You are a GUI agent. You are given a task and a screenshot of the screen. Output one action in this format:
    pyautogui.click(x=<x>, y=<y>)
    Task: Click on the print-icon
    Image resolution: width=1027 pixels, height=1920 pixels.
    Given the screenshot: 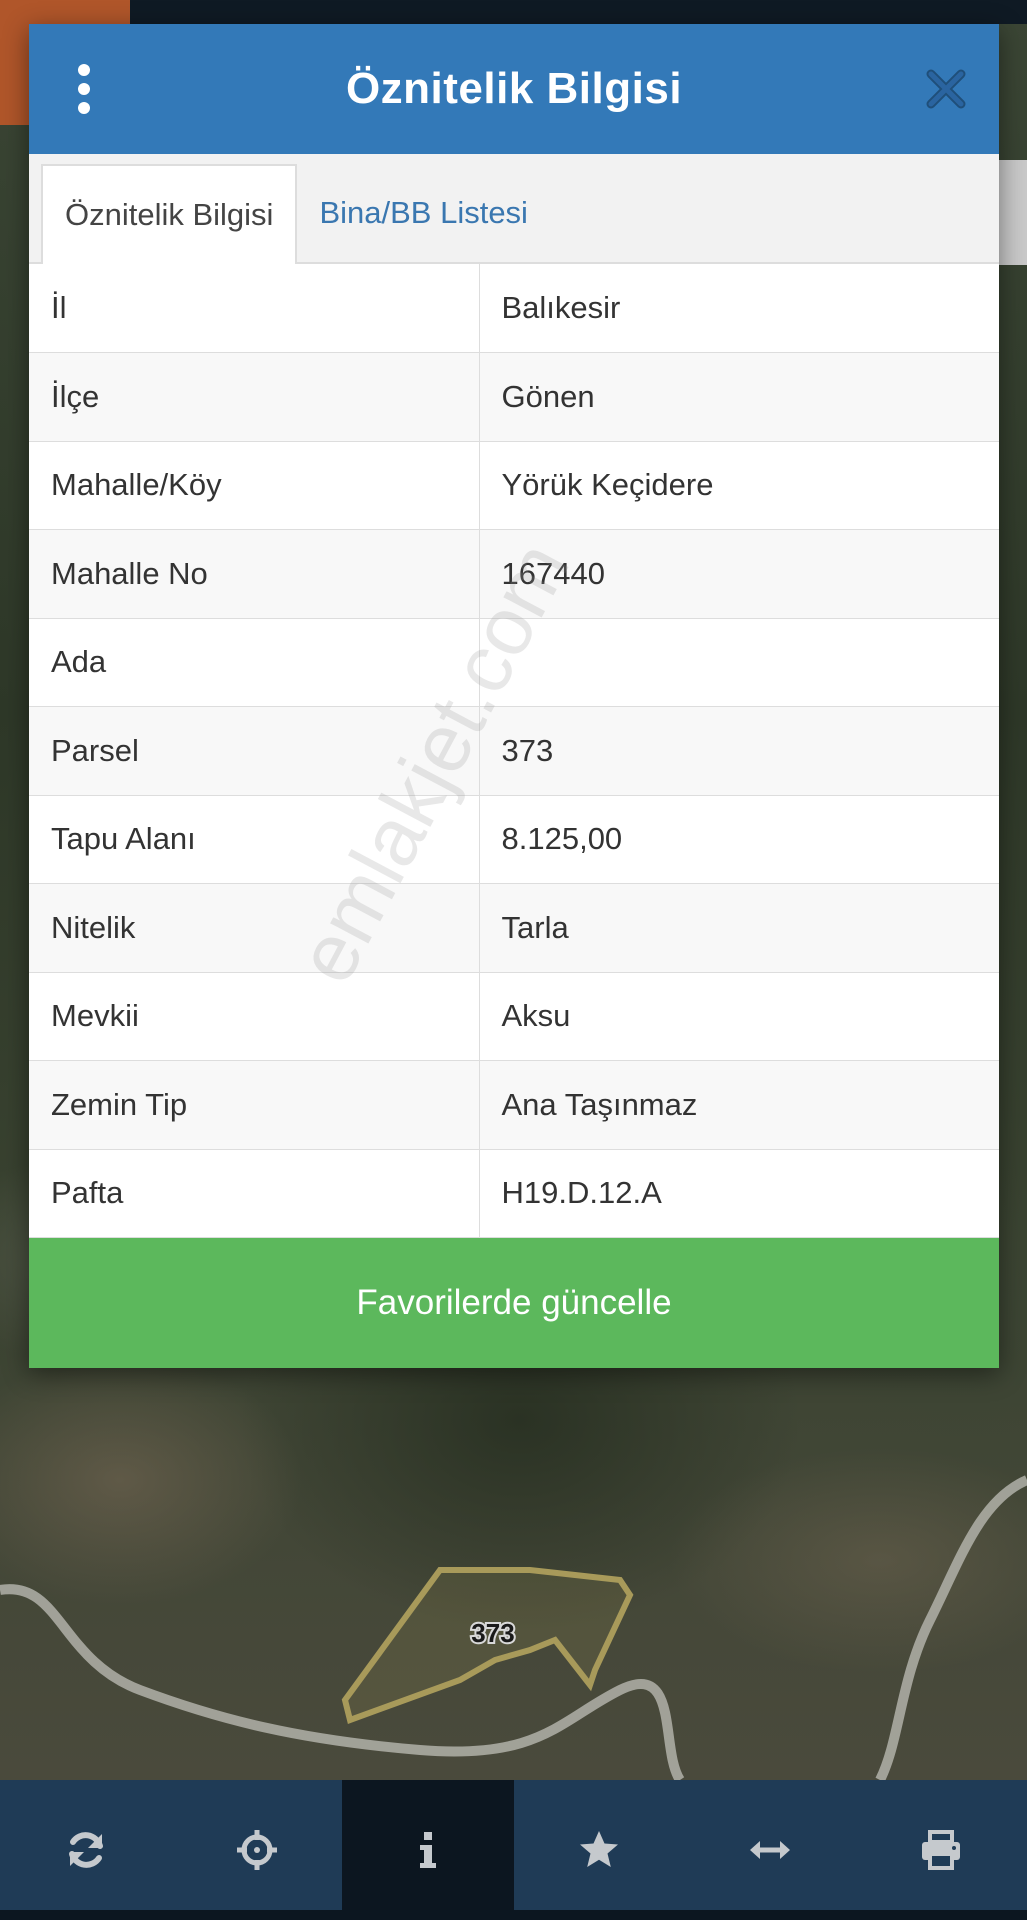 What is the action you would take?
    pyautogui.click(x=941, y=1850)
    